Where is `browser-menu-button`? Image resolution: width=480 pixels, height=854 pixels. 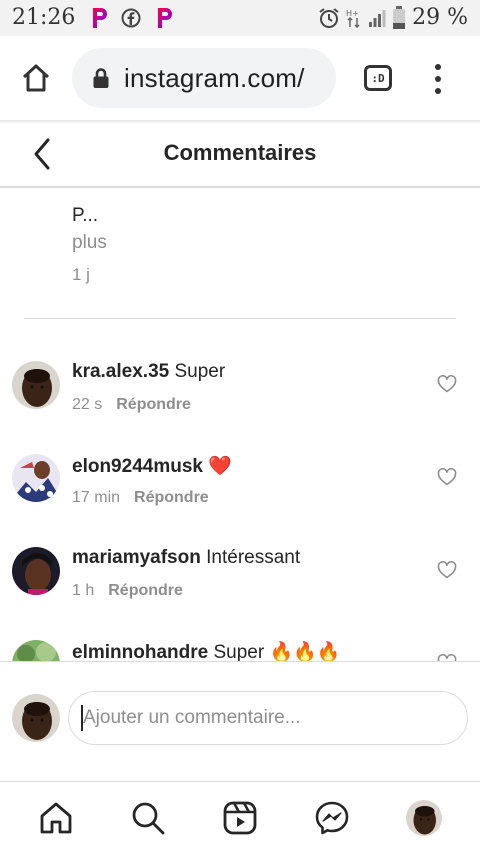
browser-menu-button is located at coordinates (438, 79).